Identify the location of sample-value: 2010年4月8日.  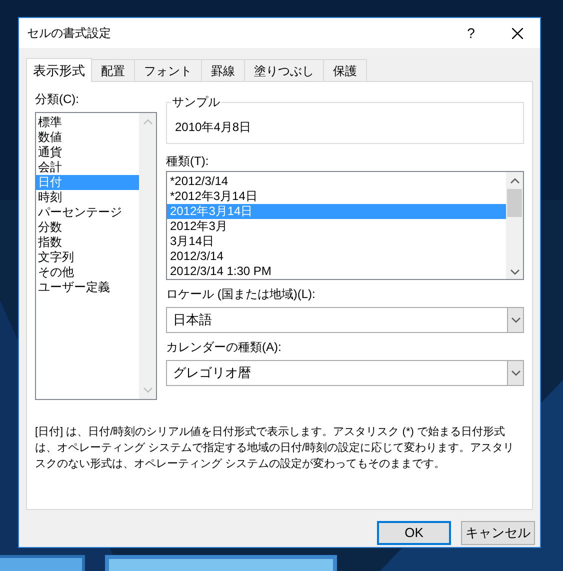
(213, 127).